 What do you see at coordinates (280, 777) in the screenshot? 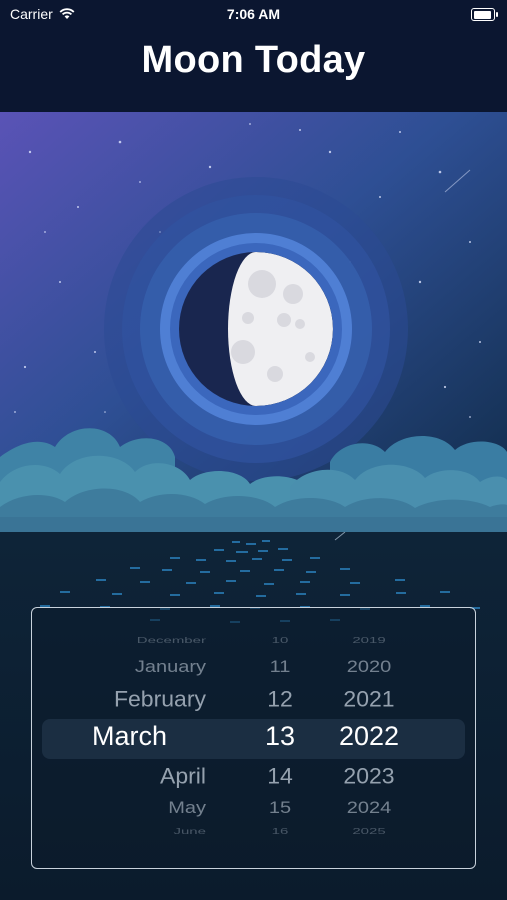
I see `picker-day-option: 14` at bounding box center [280, 777].